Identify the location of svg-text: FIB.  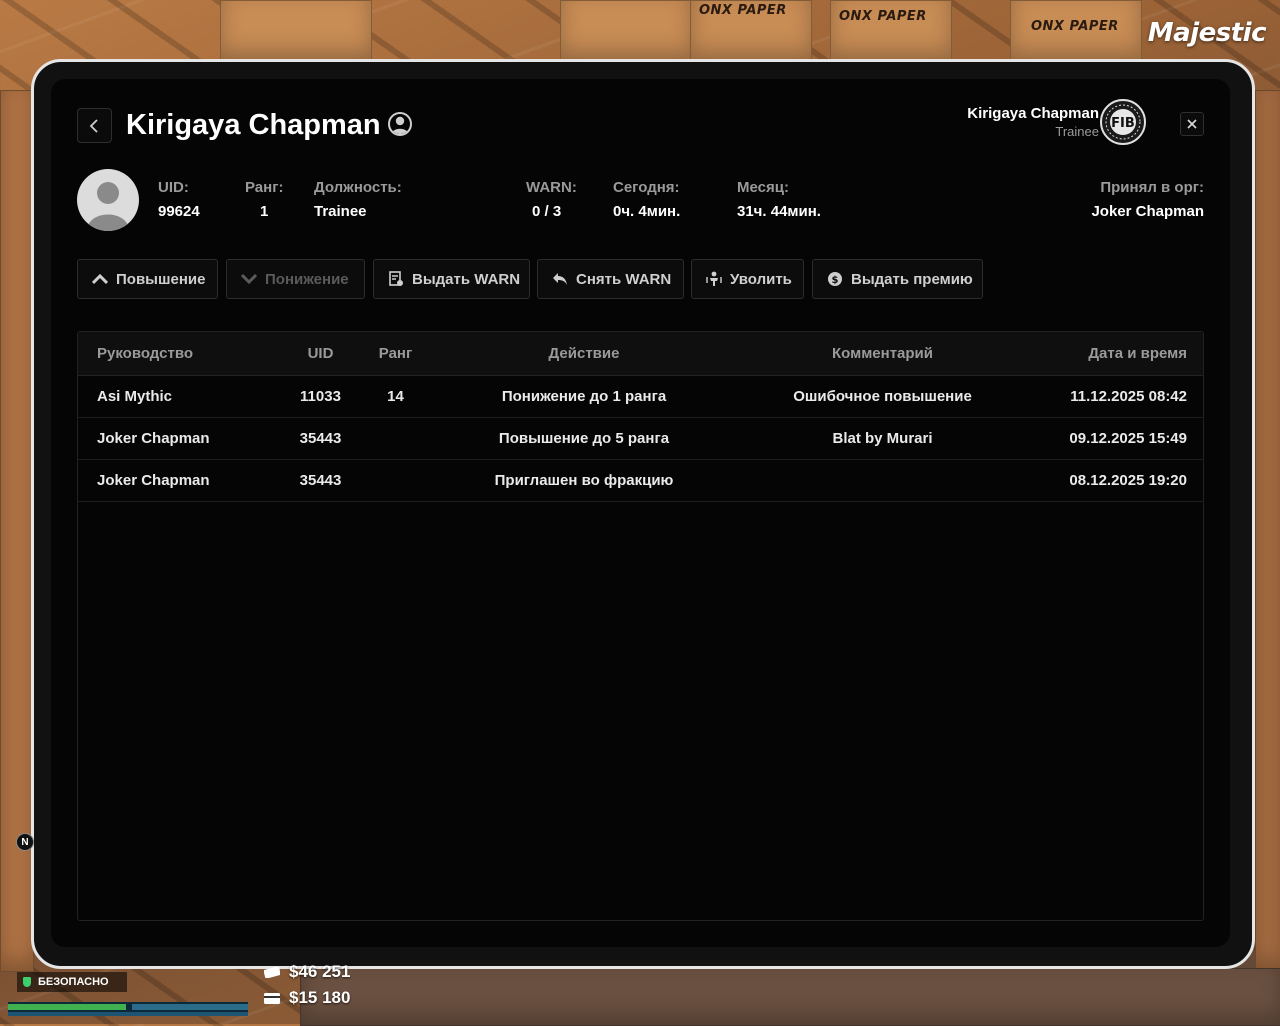
(1123, 123).